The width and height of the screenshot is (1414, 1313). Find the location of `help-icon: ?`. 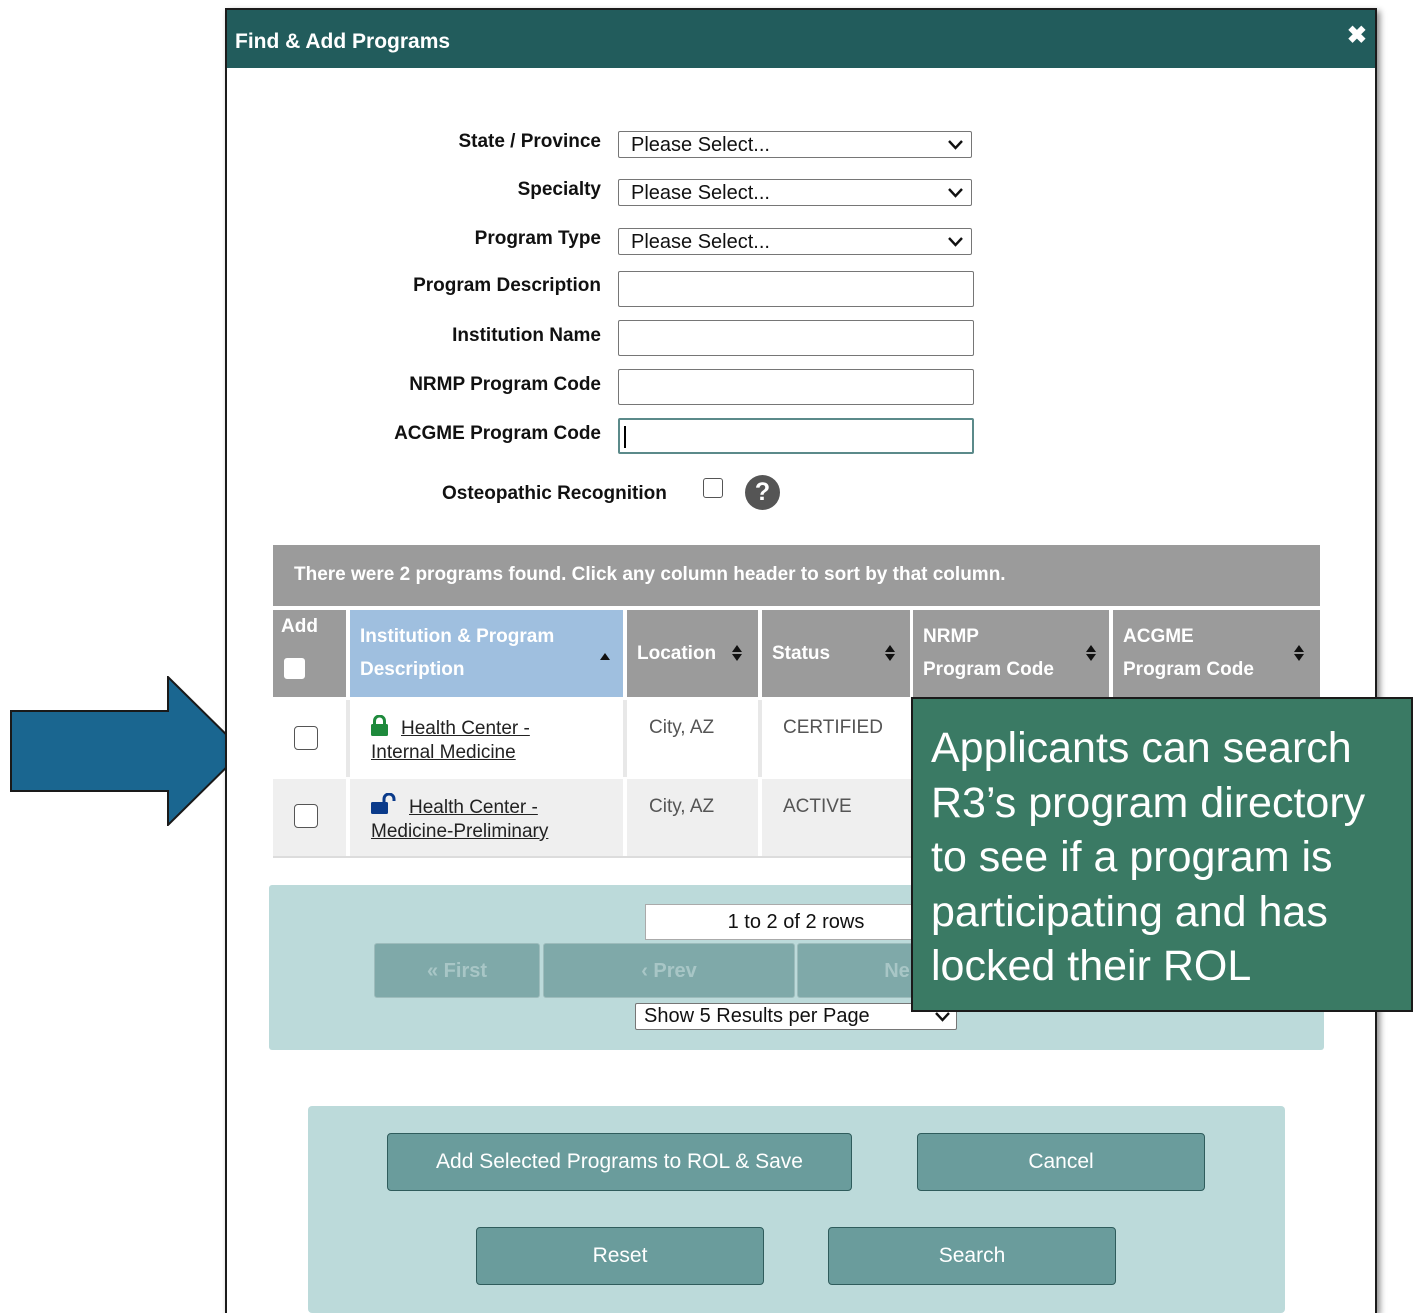

help-icon: ? is located at coordinates (762, 492).